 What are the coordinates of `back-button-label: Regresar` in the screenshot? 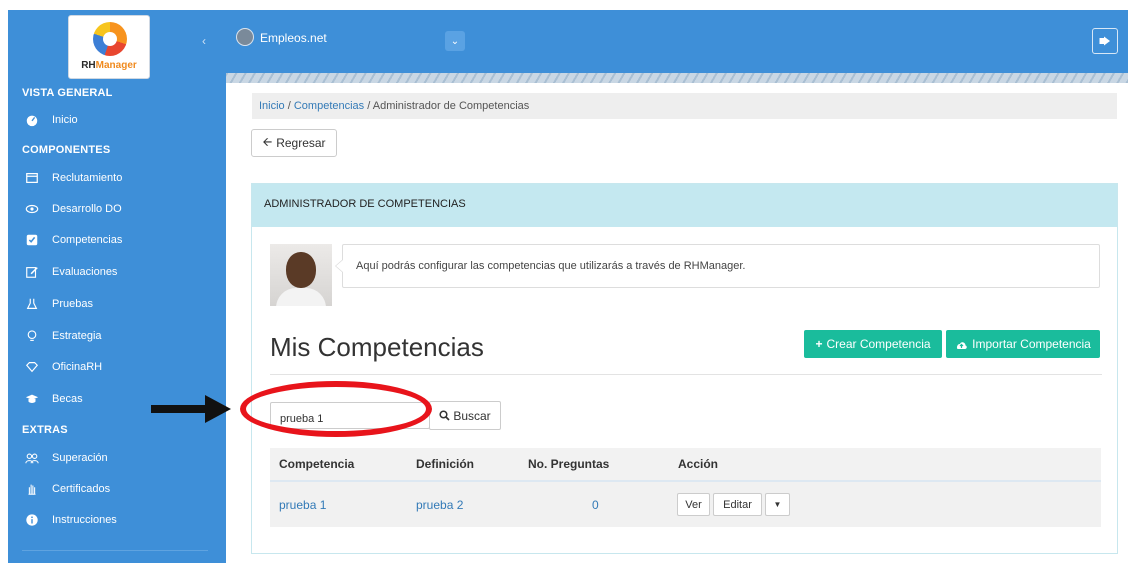 It's located at (301, 143).